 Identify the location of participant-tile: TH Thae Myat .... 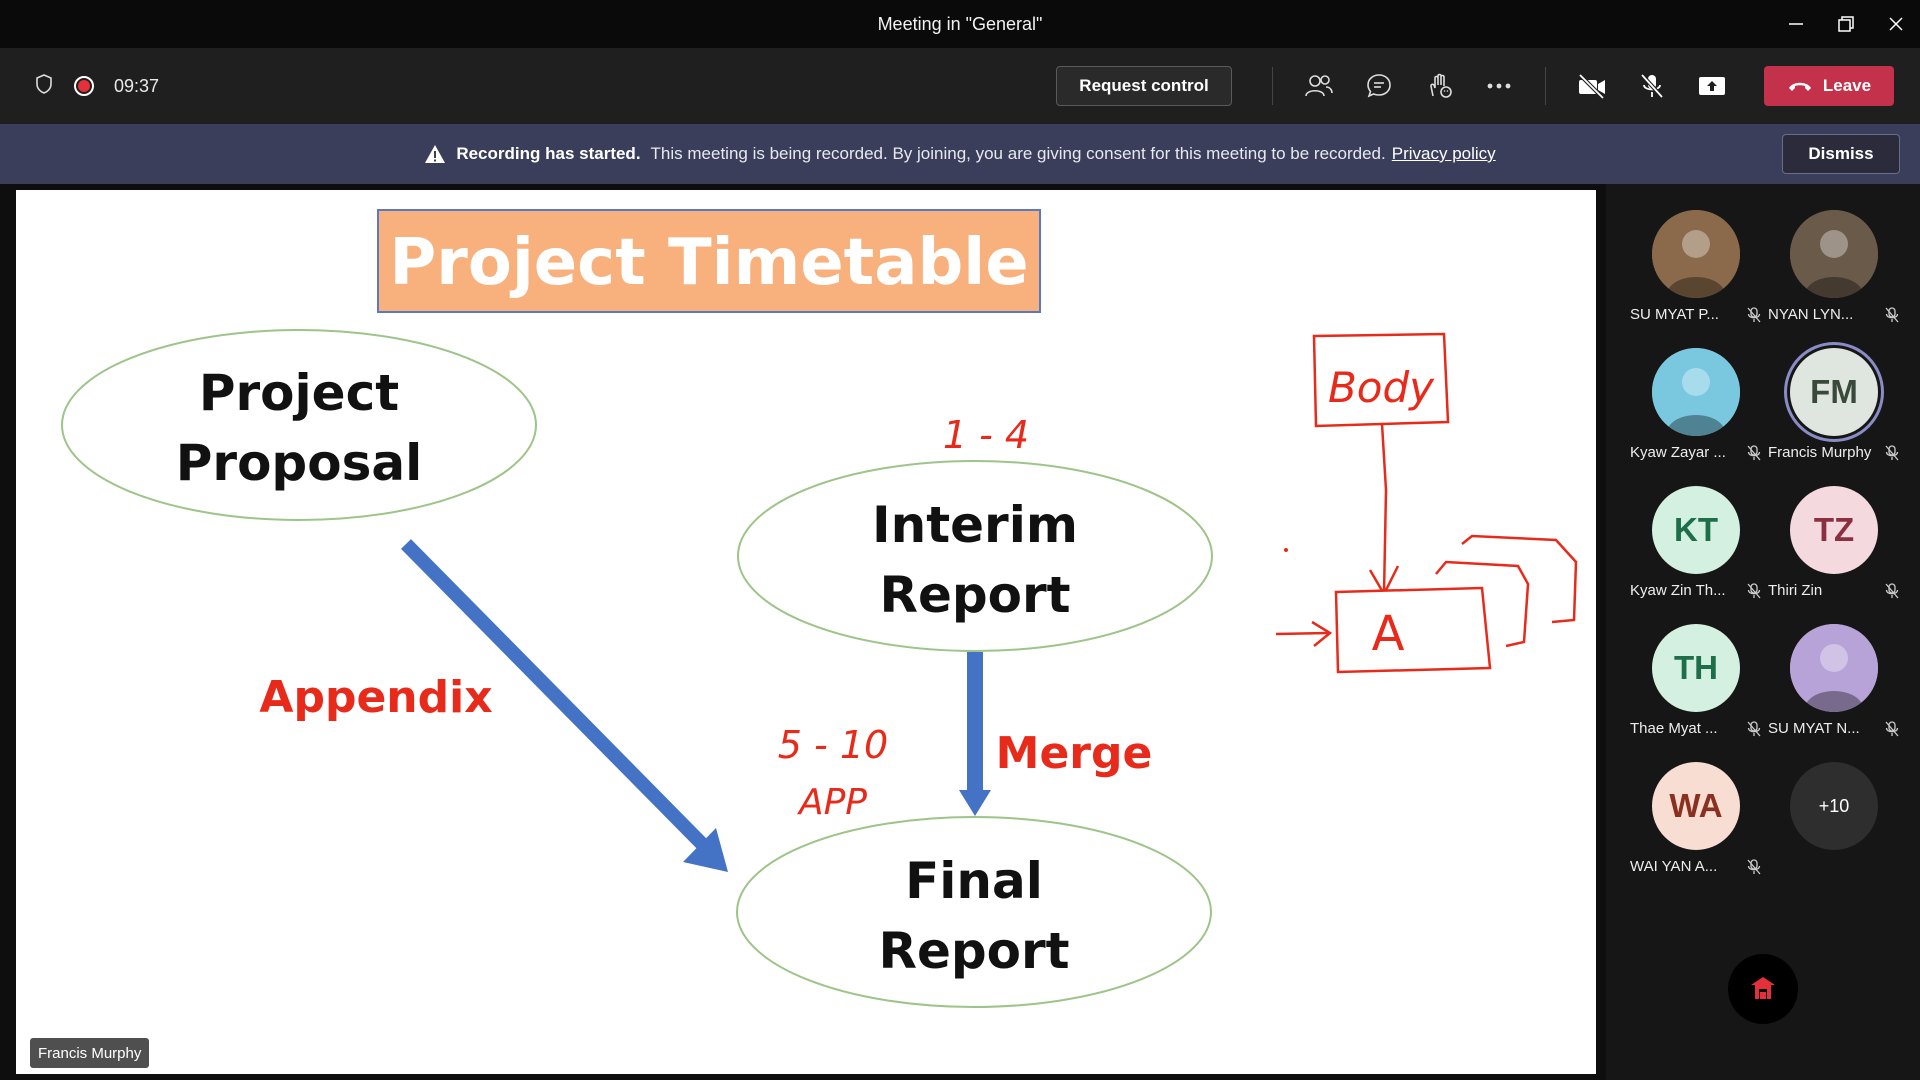
(1695, 683).